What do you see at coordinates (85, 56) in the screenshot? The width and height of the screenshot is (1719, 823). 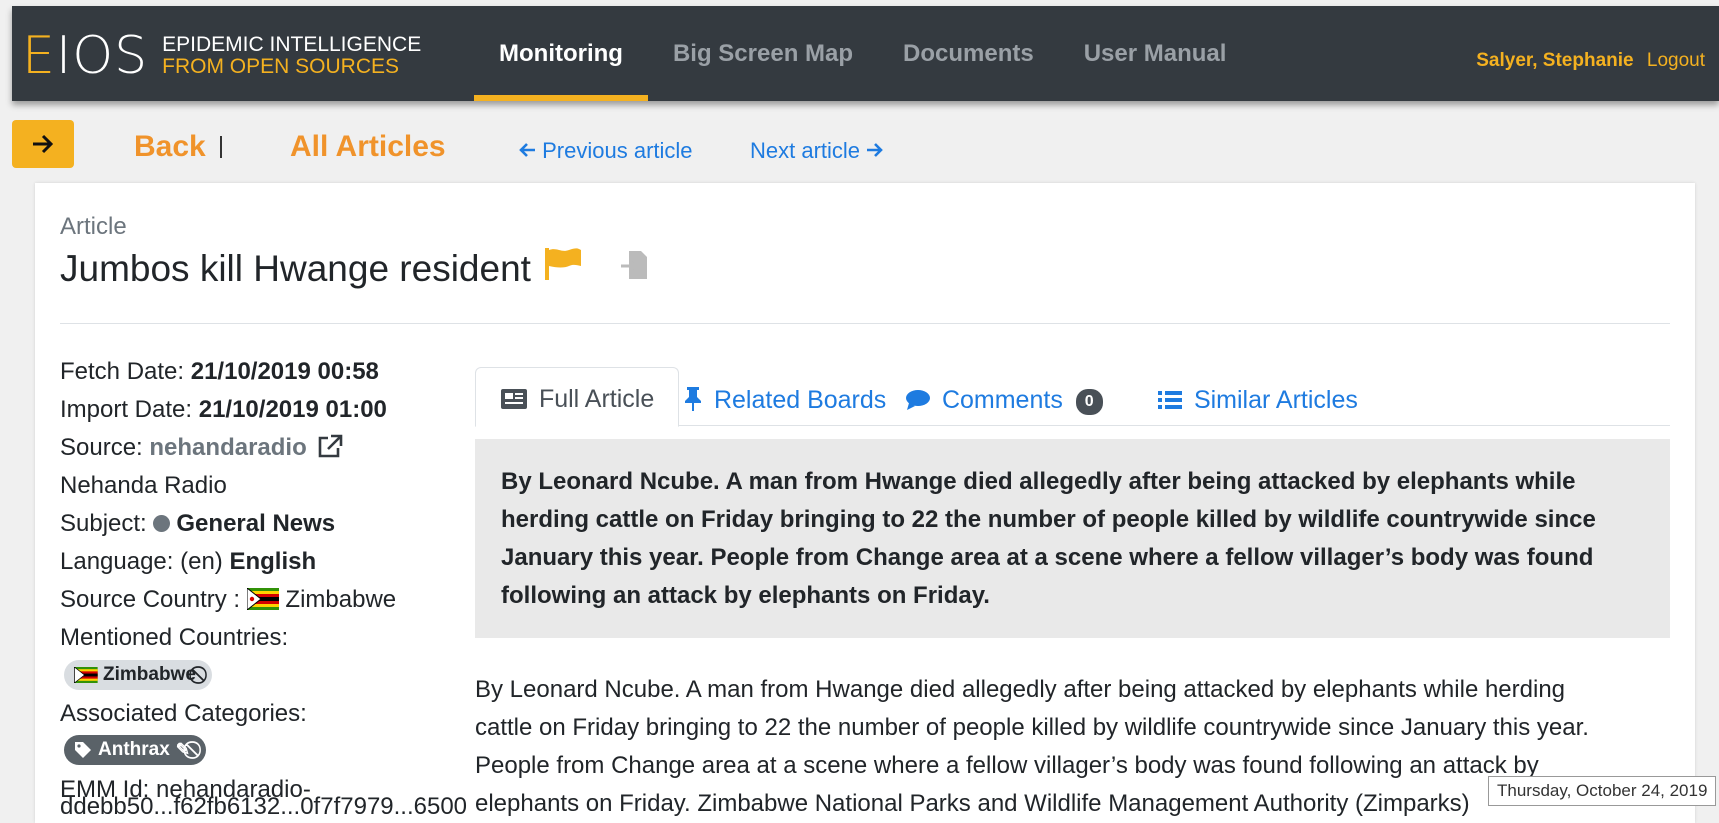 I see `logo-mark: EIOS` at bounding box center [85, 56].